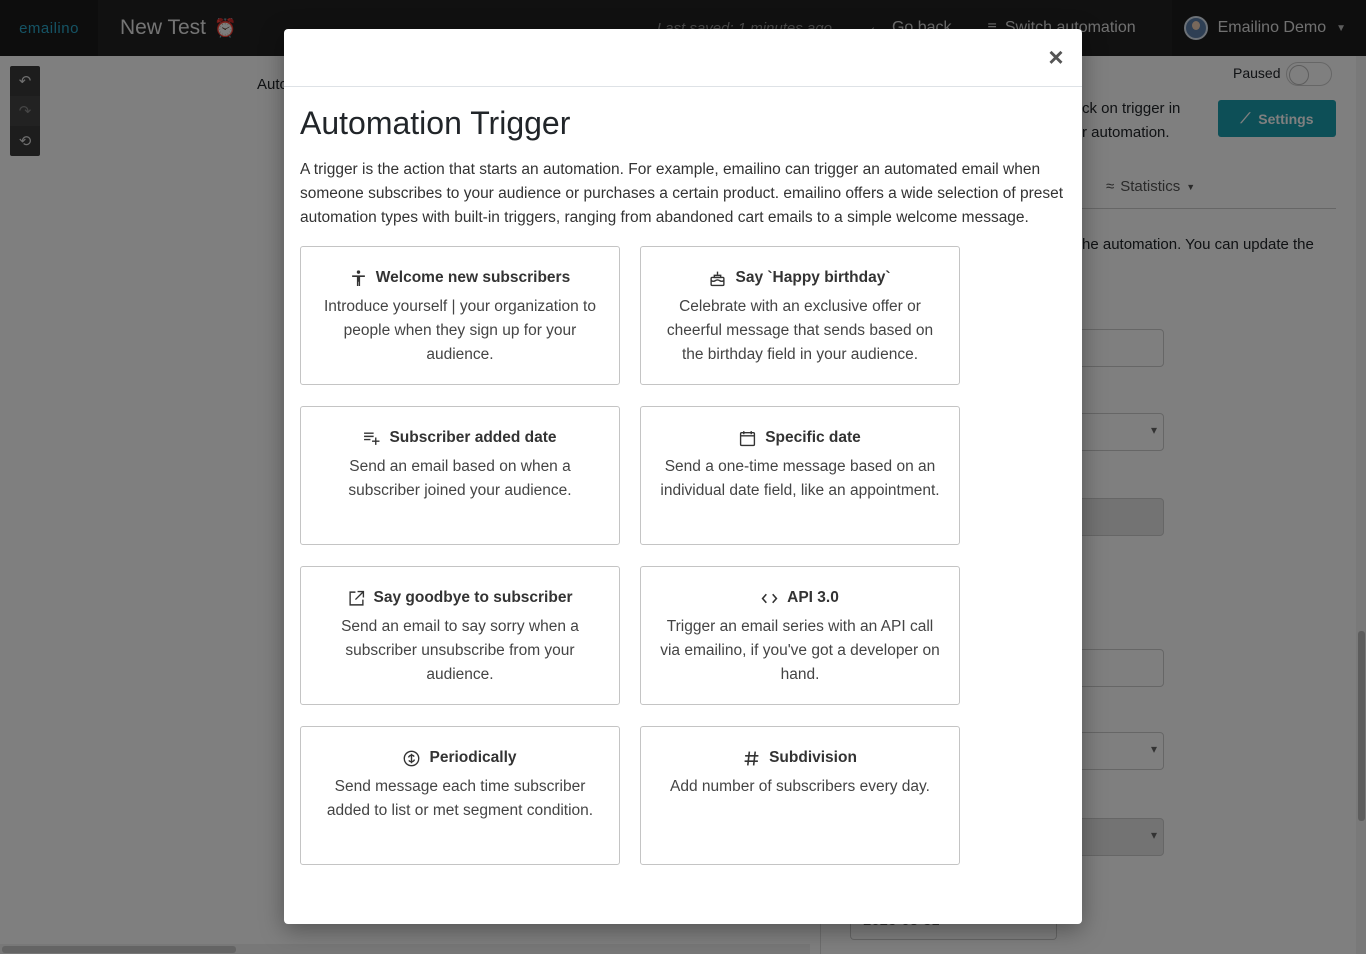  I want to click on close-button: ×, so click(1056, 57).